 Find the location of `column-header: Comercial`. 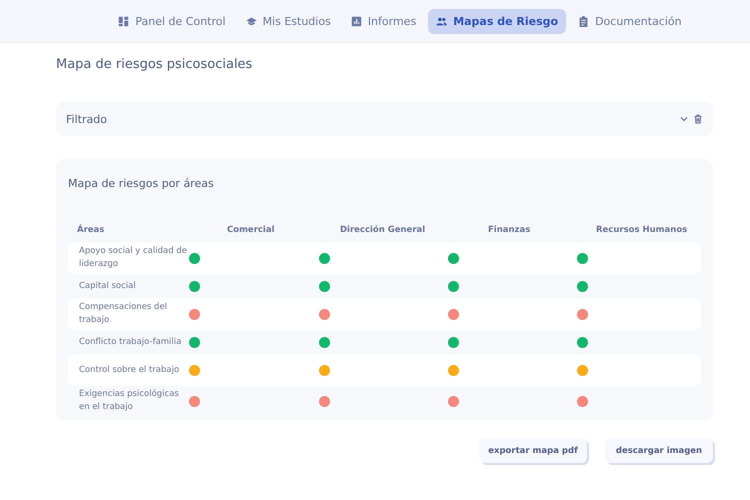

column-header: Comercial is located at coordinates (250, 230).